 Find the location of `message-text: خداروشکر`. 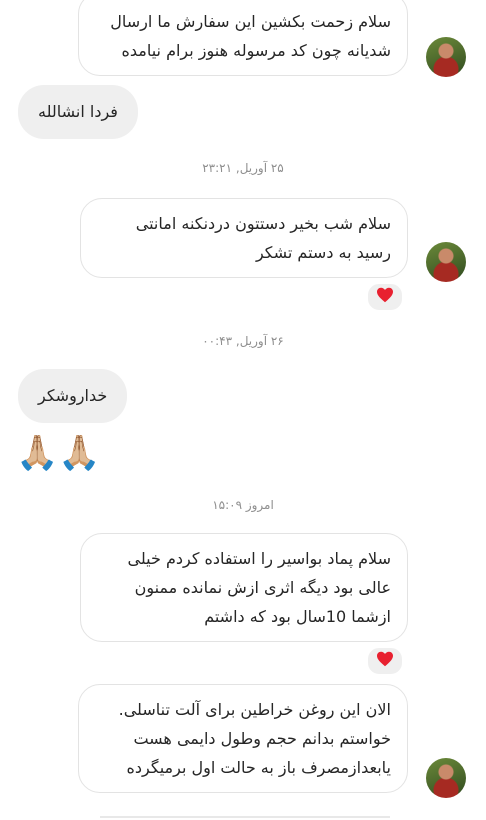

message-text: خداروشکر is located at coordinates (73, 395).